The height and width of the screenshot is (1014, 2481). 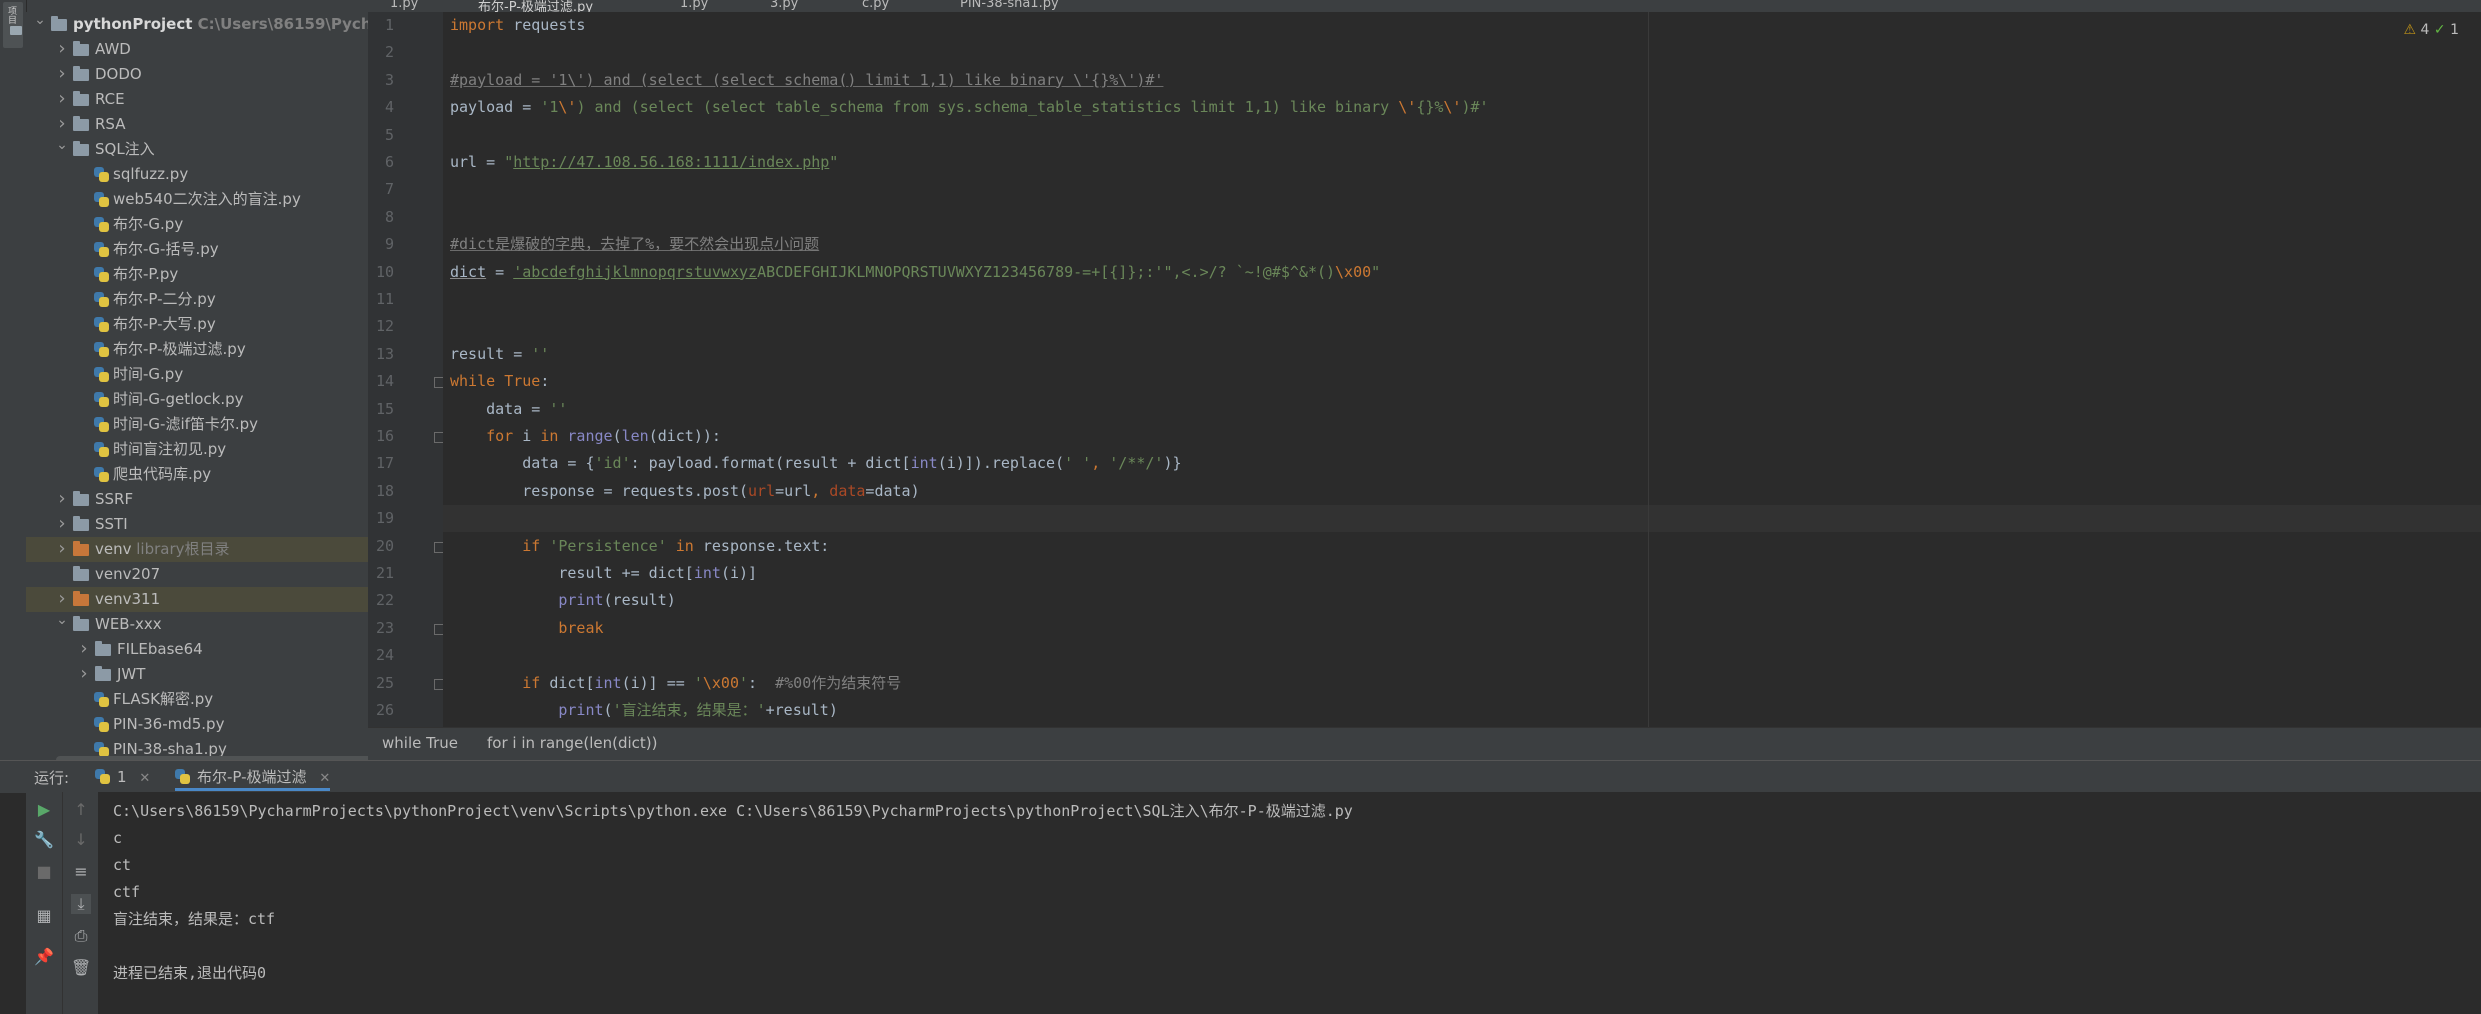 I want to click on tree-file: 布尔-G-括号.py, so click(x=197, y=249).